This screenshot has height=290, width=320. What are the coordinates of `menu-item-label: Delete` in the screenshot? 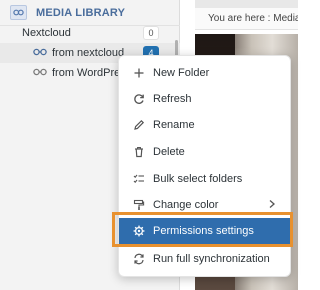 It's located at (169, 152).